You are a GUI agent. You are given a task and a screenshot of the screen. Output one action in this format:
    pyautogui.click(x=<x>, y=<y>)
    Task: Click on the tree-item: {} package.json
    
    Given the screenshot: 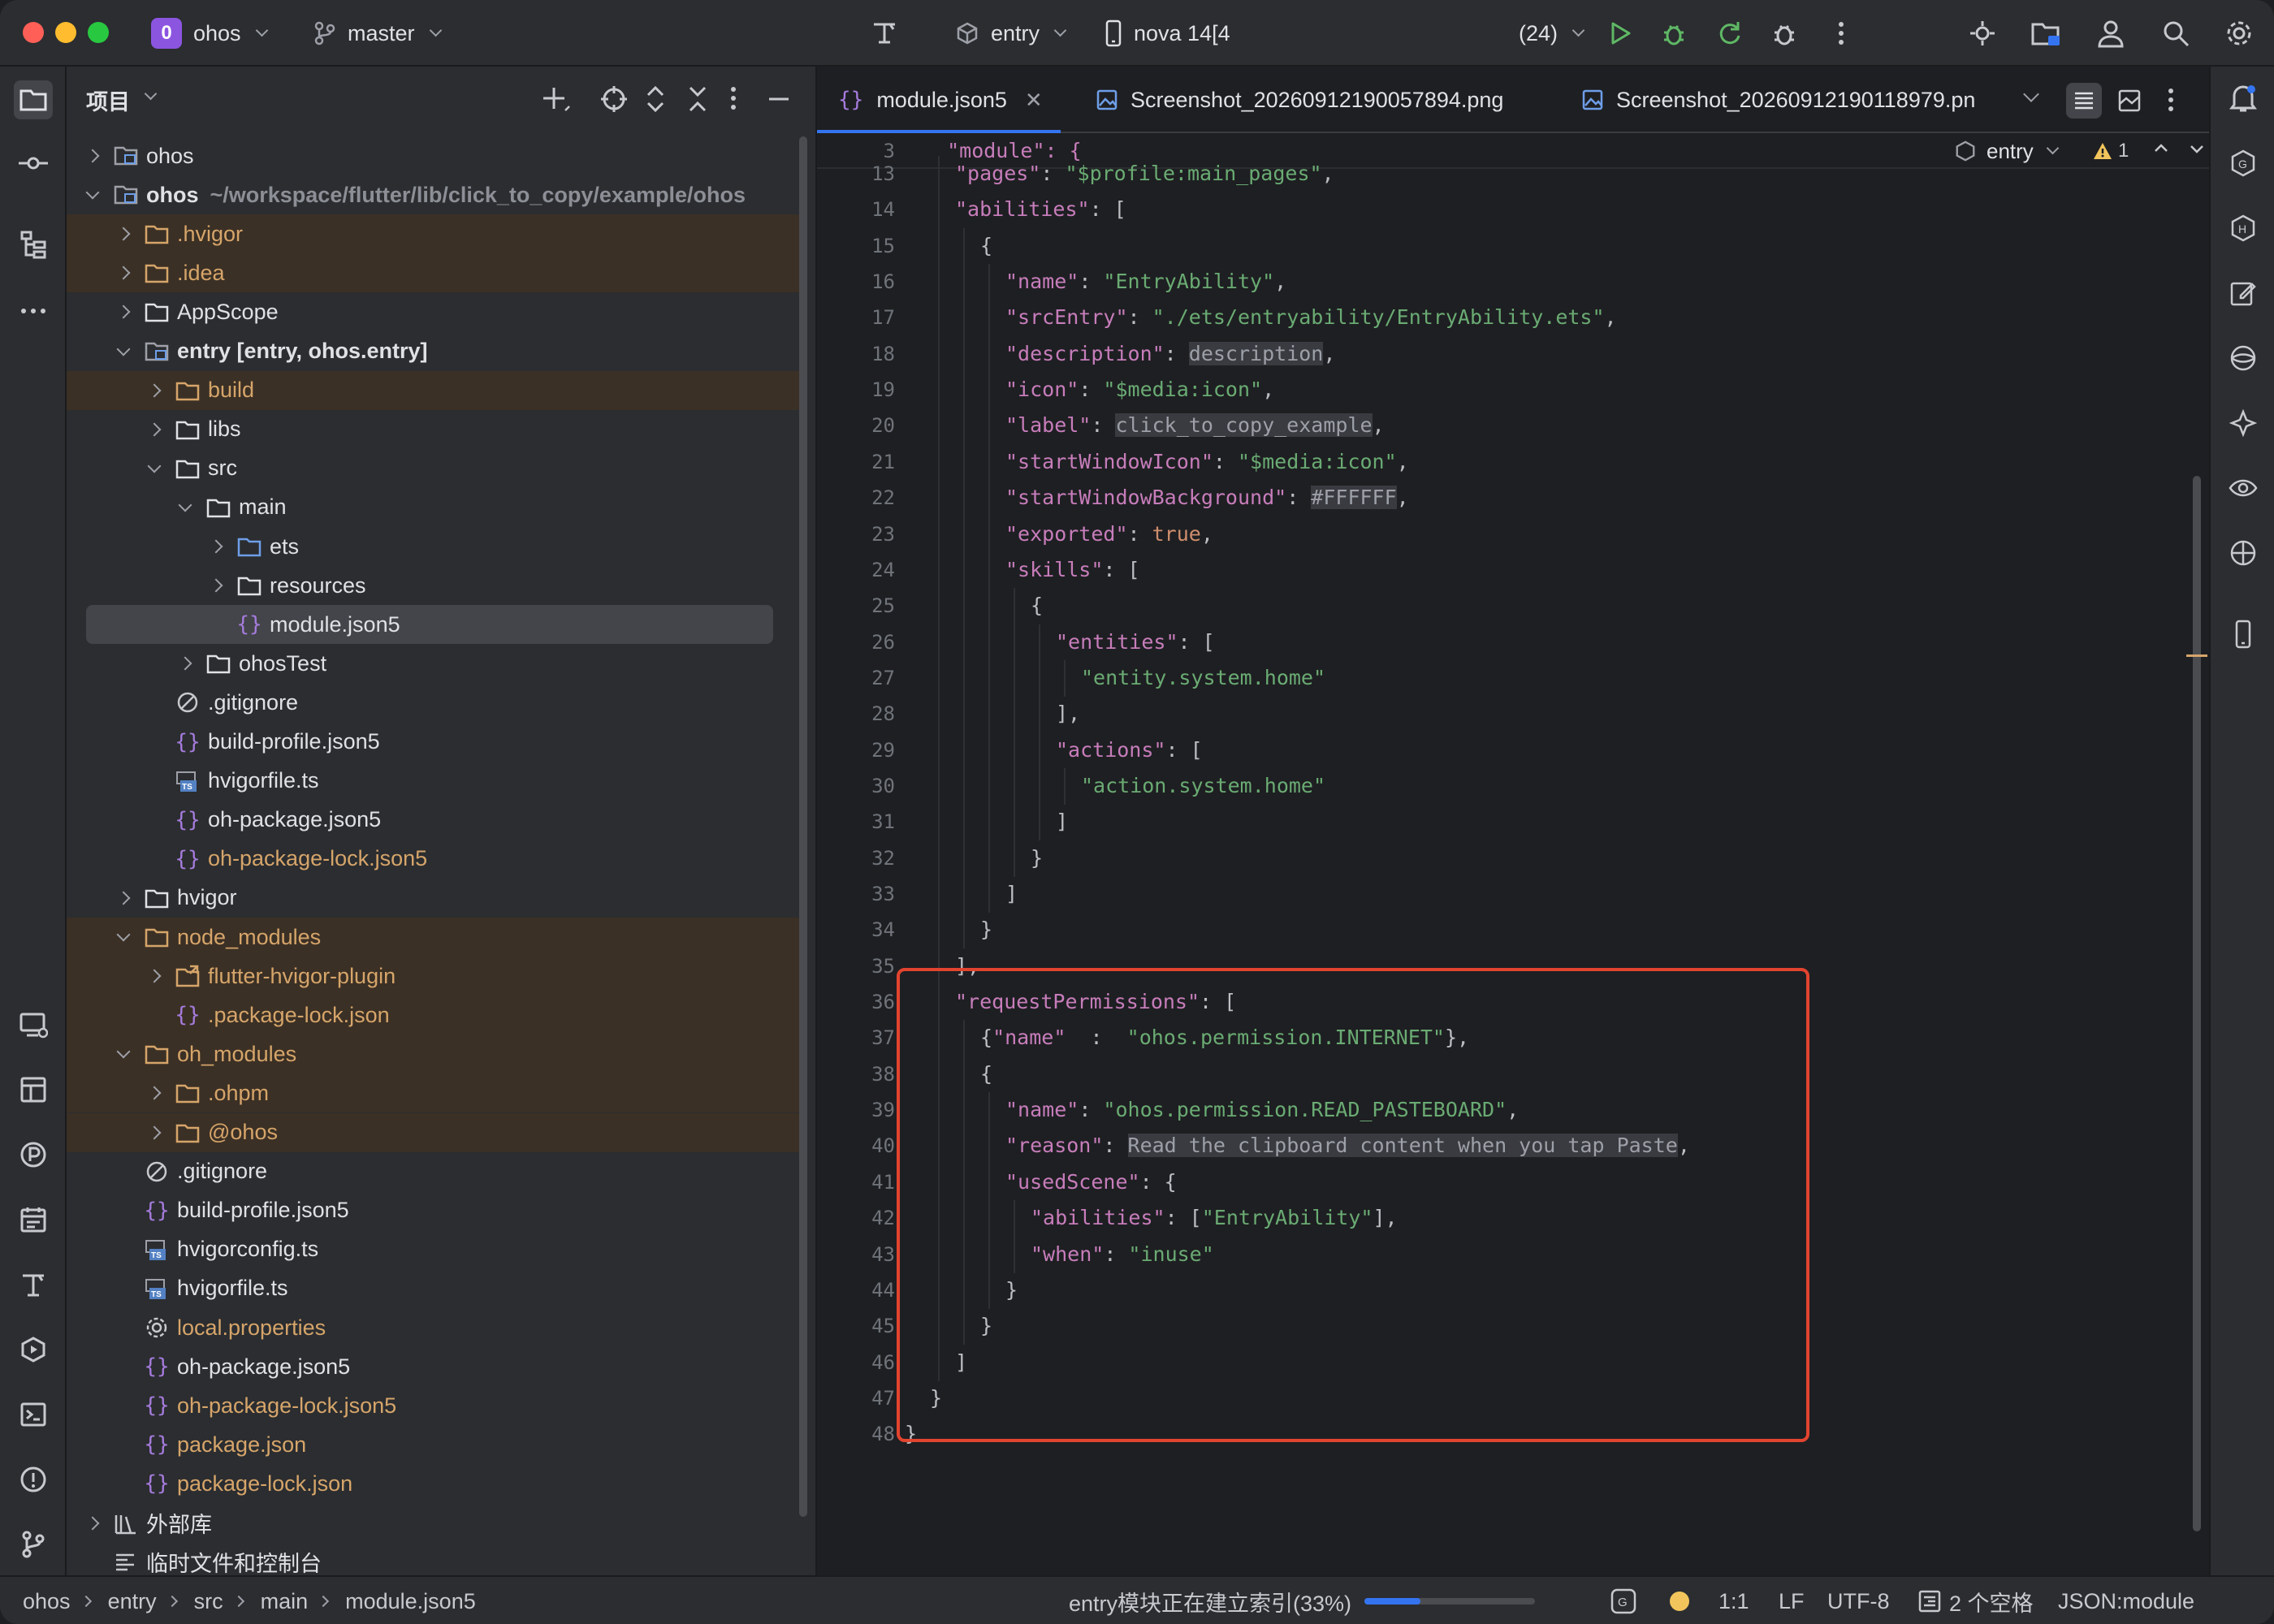 What is the action you would take?
    pyautogui.click(x=436, y=1445)
    